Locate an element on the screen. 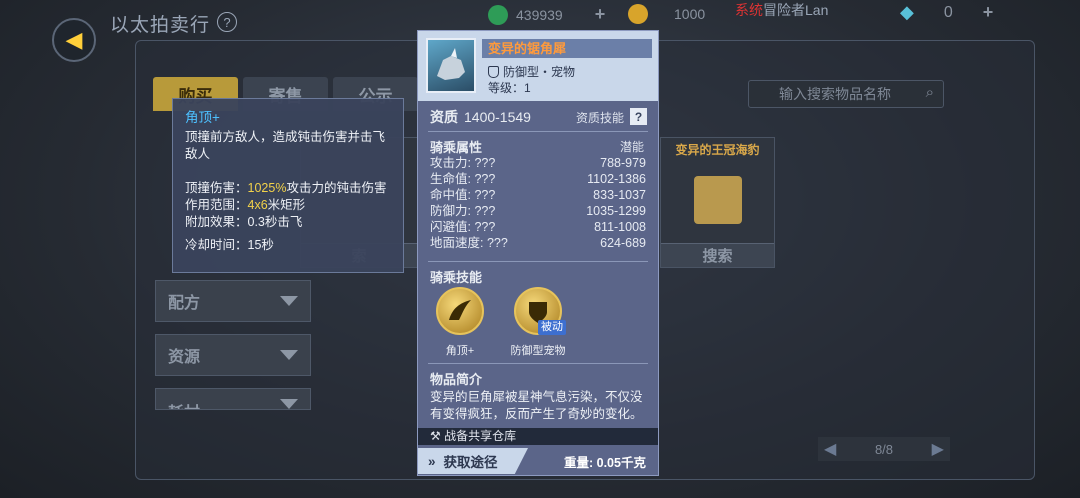  attr-row: 防御力: ??? 1035-1299 is located at coordinates (538, 211).